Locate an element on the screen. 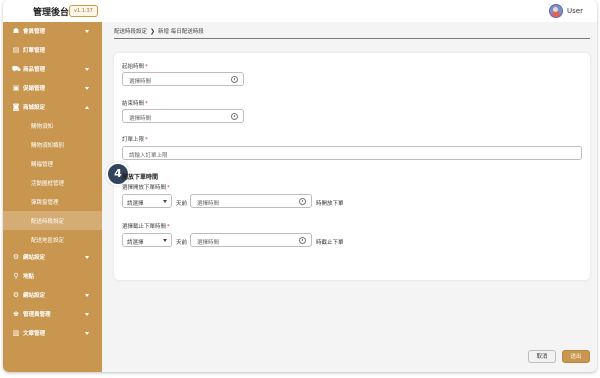 The image size is (600, 378). top-bar: 管理後台 v1.1.37 User is located at coordinates (300, 11).